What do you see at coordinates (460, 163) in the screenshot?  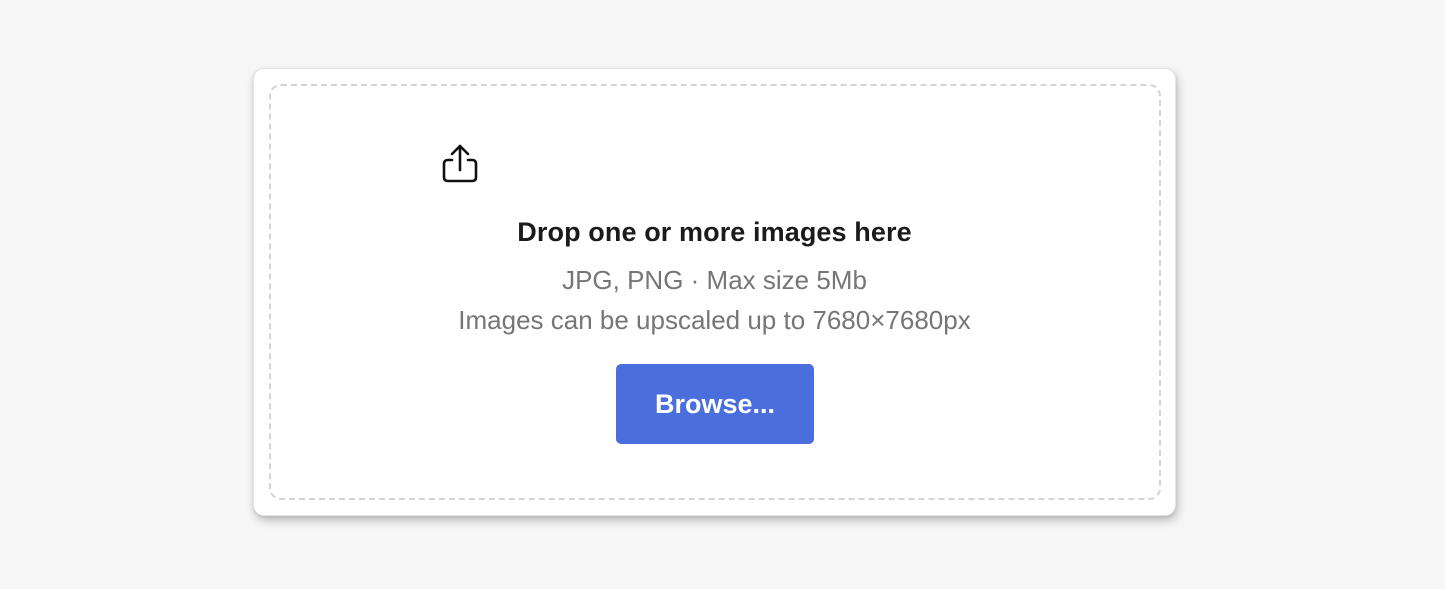 I see `upload-icon` at bounding box center [460, 163].